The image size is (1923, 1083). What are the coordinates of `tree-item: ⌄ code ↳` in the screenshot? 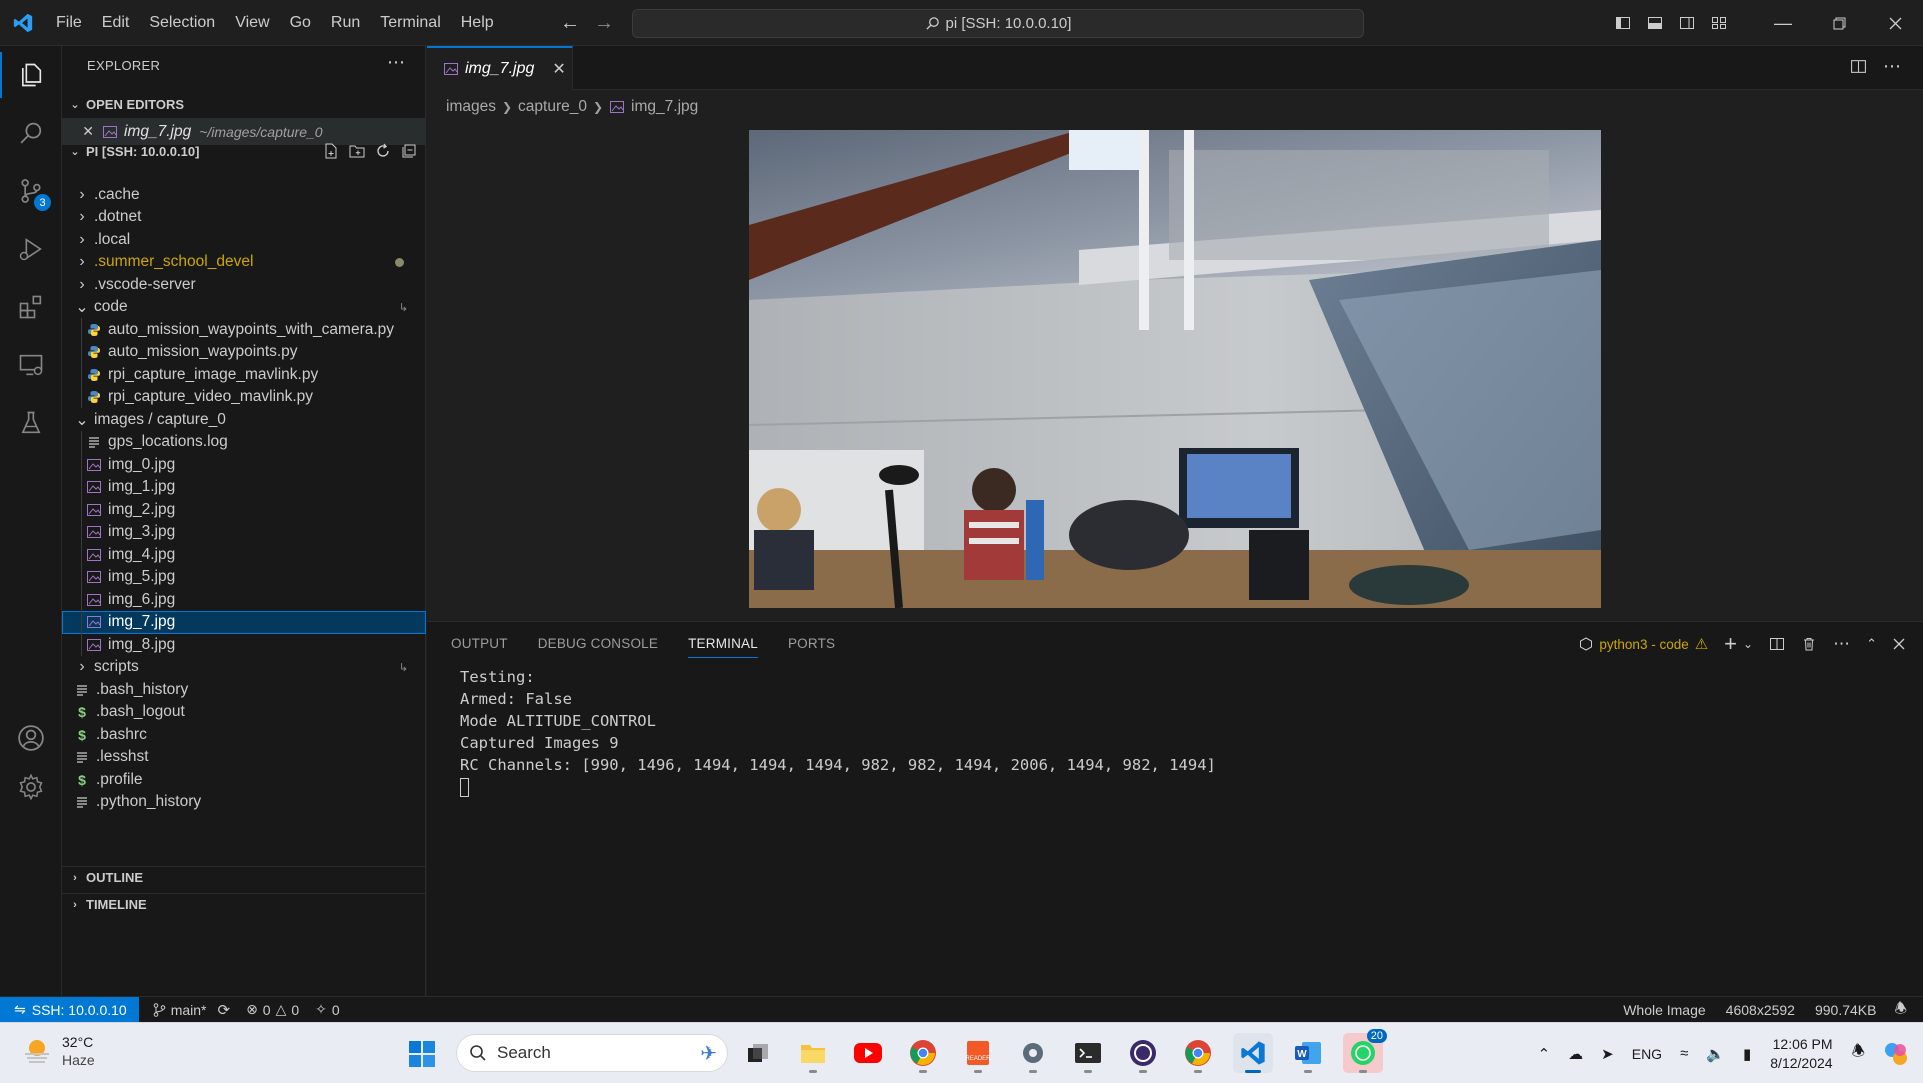 It's located at (244, 307).